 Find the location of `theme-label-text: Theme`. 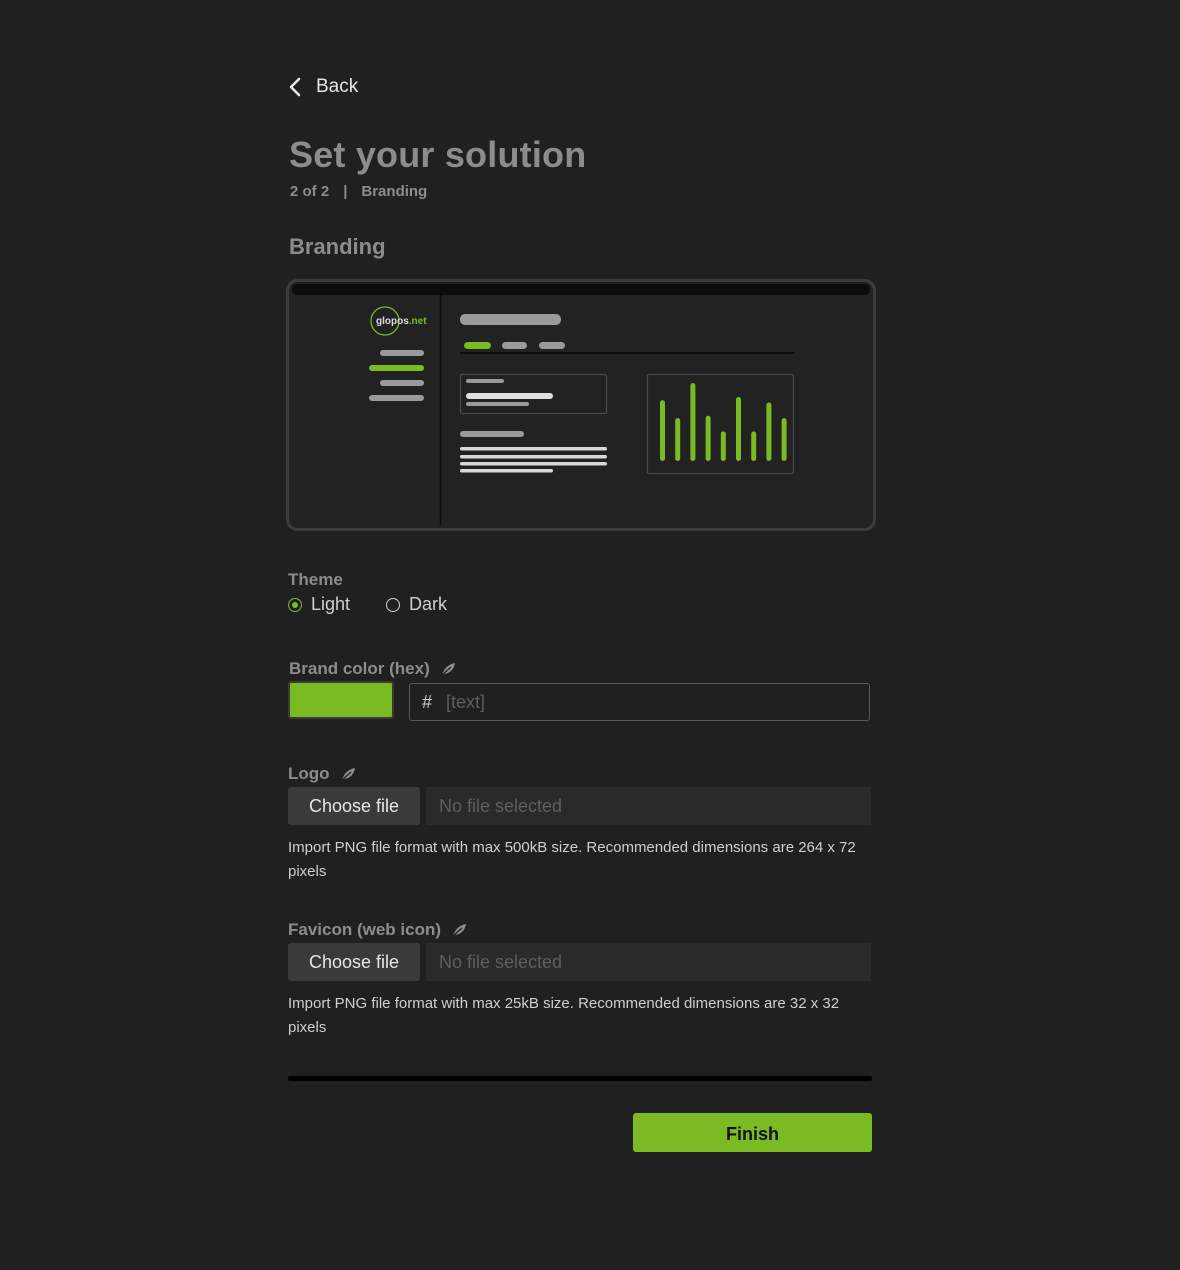

theme-label-text: Theme is located at coordinates (315, 579).